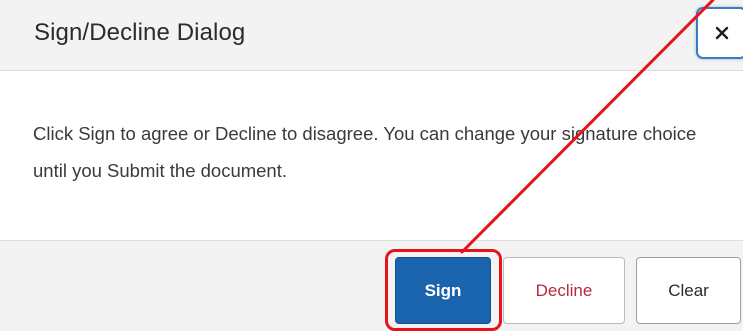 The width and height of the screenshot is (743, 331). What do you see at coordinates (688, 290) in the screenshot?
I see `clear-button: Clear` at bounding box center [688, 290].